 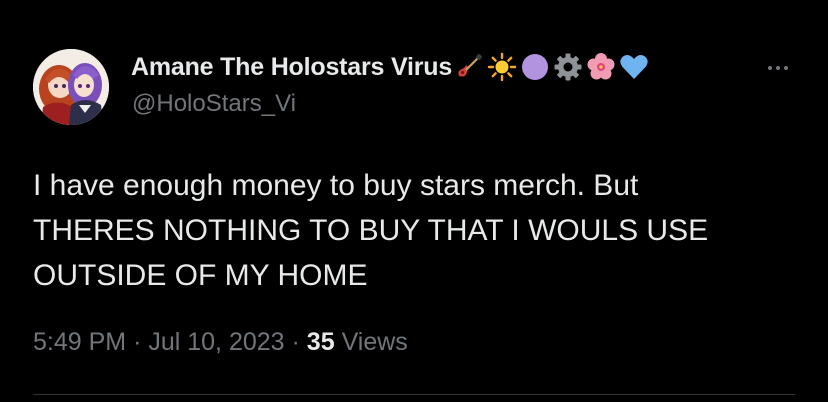 I want to click on views-label: Views, so click(x=374, y=342).